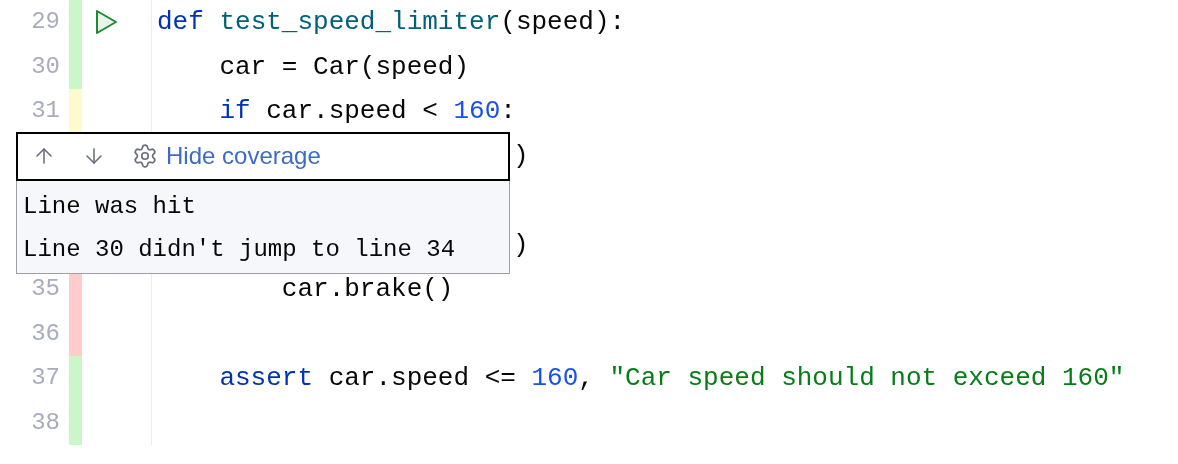  Describe the element at coordinates (45, 289) in the screenshot. I see `line-number: 35` at that location.